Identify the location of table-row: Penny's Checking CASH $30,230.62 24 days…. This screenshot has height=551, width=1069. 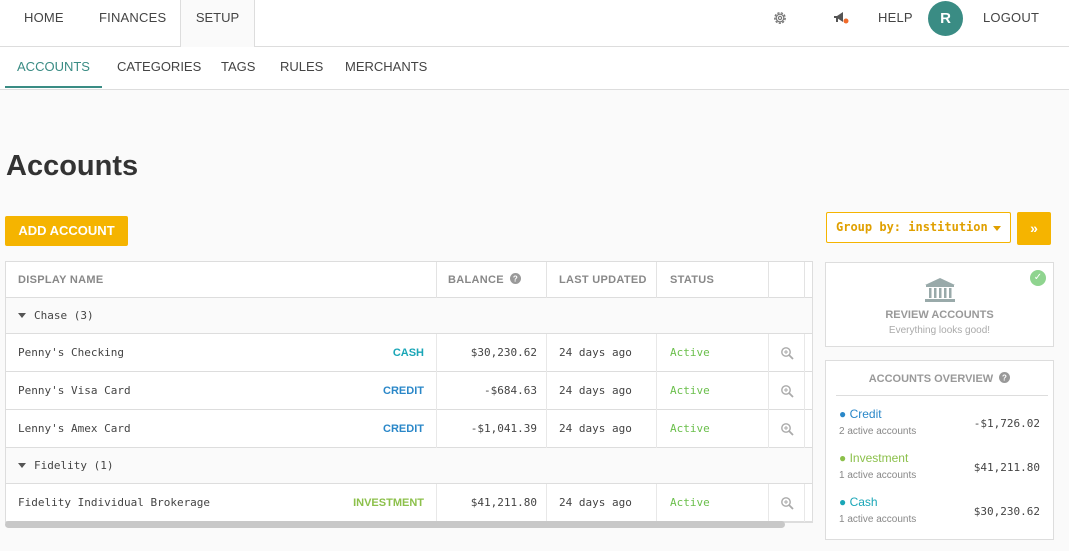
(409, 353).